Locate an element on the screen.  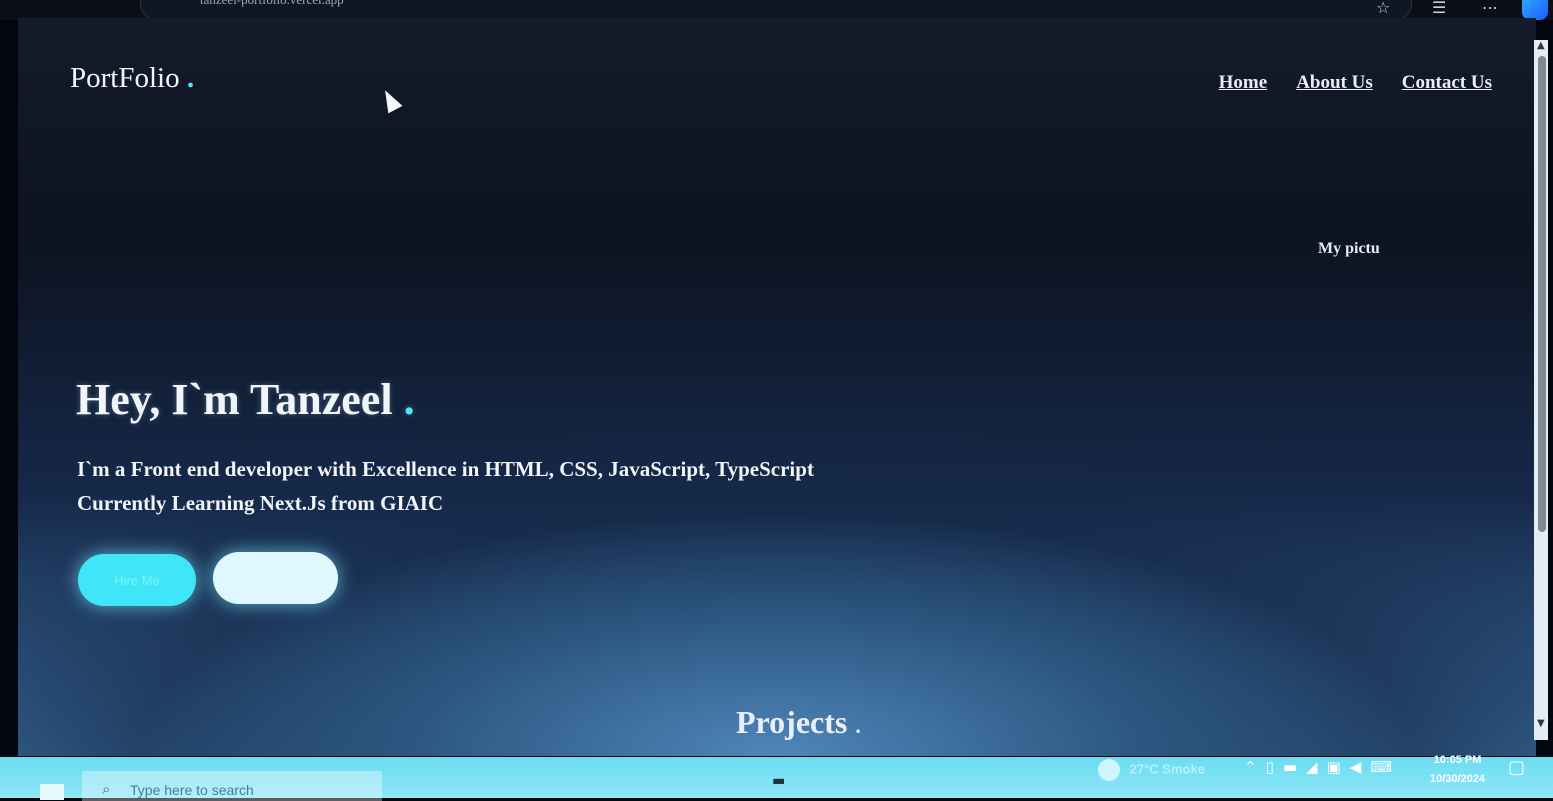
projects-heading: Projects . is located at coordinates (798, 722).